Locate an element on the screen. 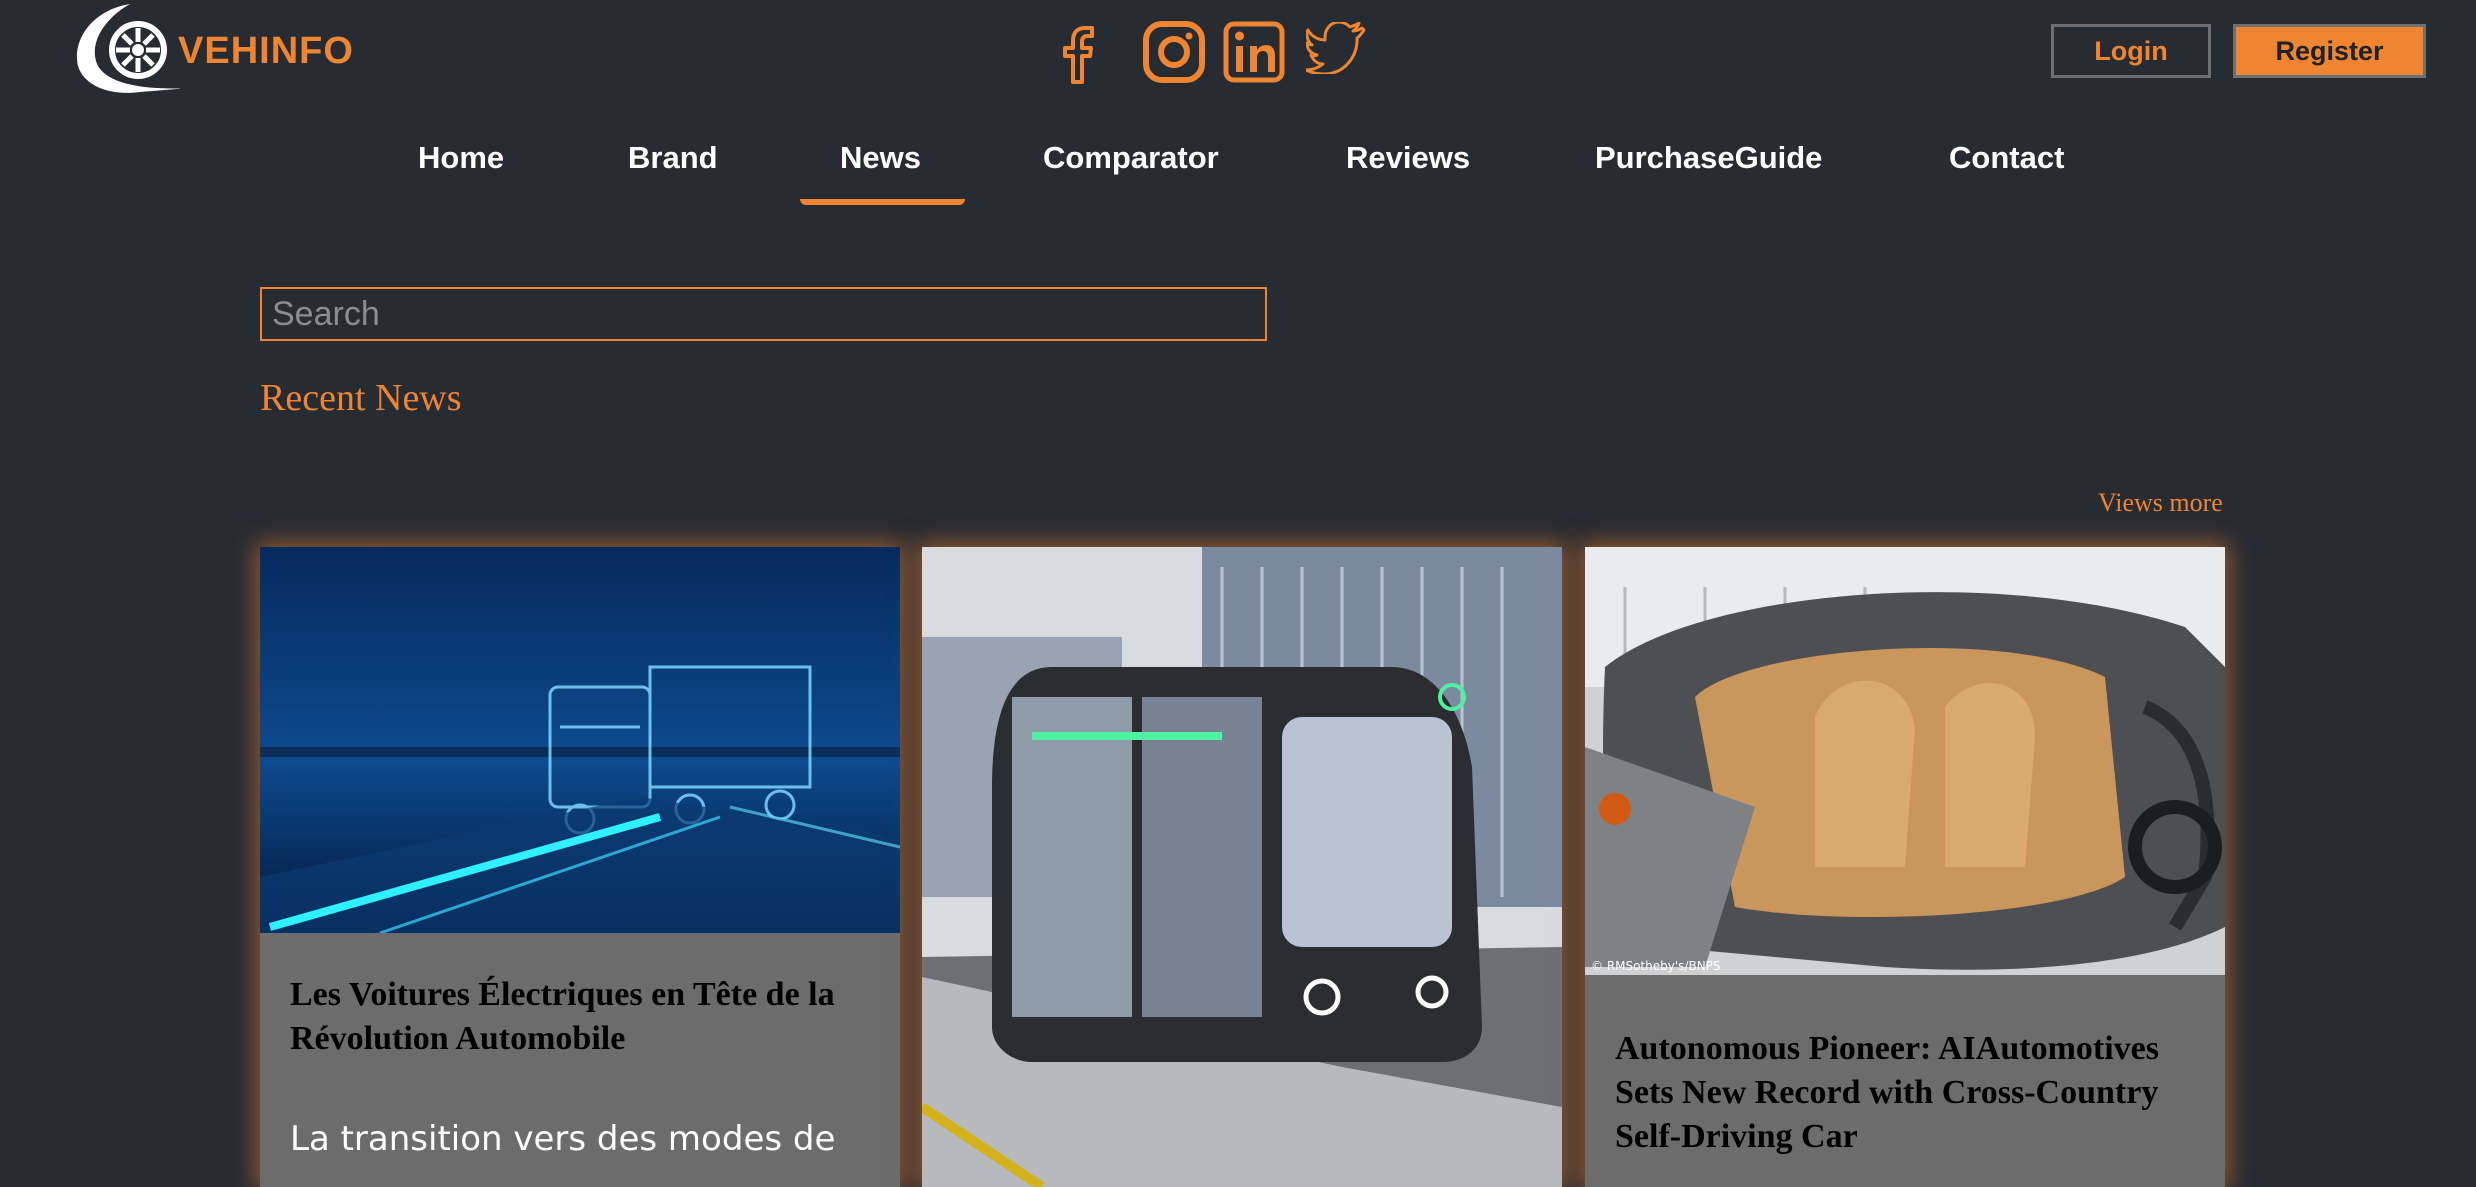 The image size is (2476, 1187). nav-item-brand: Brand is located at coordinates (673, 165).